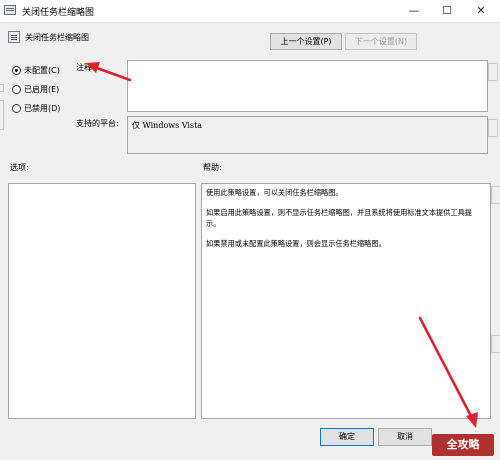  Describe the element at coordinates (463, 445) in the screenshot. I see `watermark-logo: 全攻略` at that location.